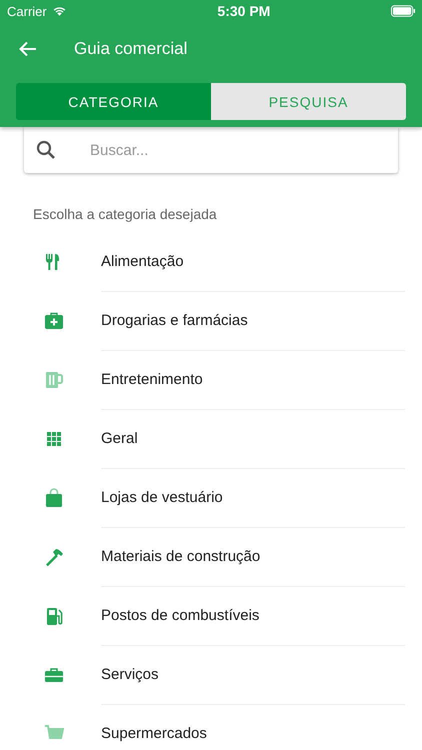 This screenshot has height=750, width=422. I want to click on hammer-icon, so click(54, 556).